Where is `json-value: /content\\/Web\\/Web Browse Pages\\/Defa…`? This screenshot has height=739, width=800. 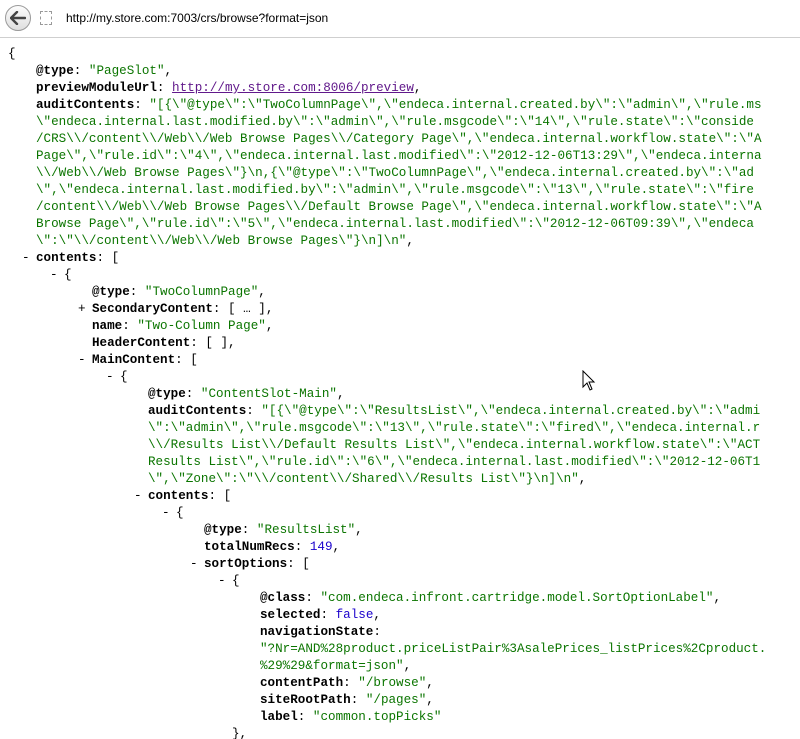 json-value: /content\\/Web\\/Web Browse Pages\\/Defa… is located at coordinates (399, 207).